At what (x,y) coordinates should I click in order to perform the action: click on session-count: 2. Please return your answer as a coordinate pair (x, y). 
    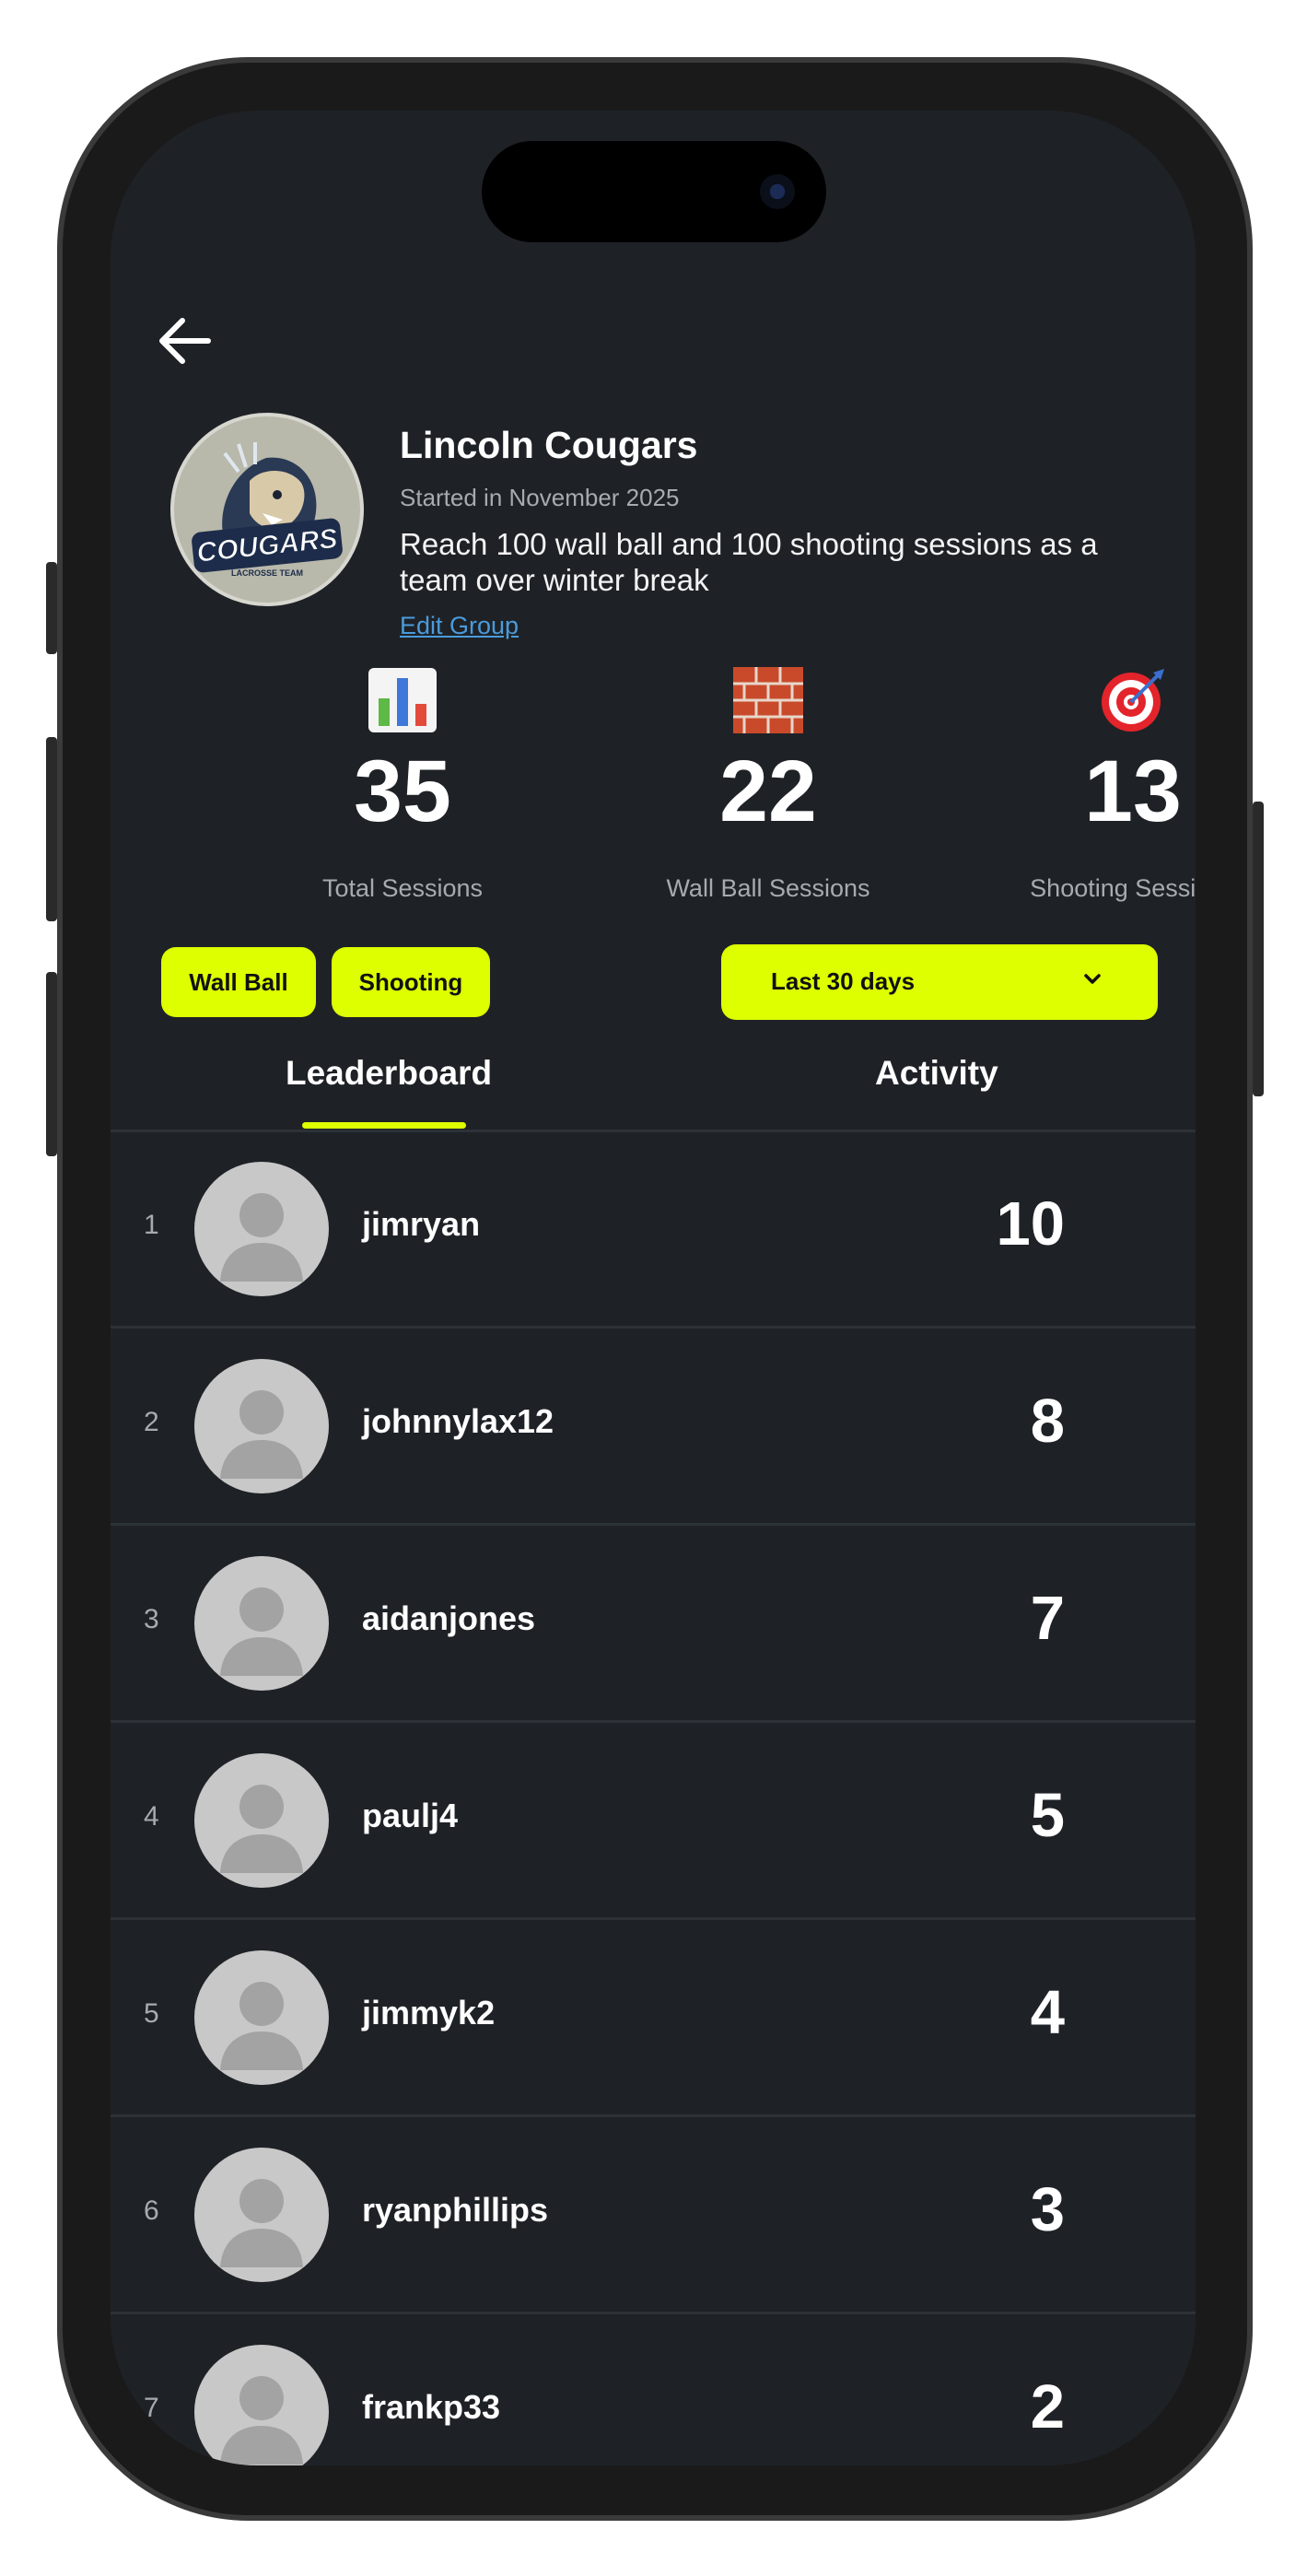
    Looking at the image, I should click on (1047, 2406).